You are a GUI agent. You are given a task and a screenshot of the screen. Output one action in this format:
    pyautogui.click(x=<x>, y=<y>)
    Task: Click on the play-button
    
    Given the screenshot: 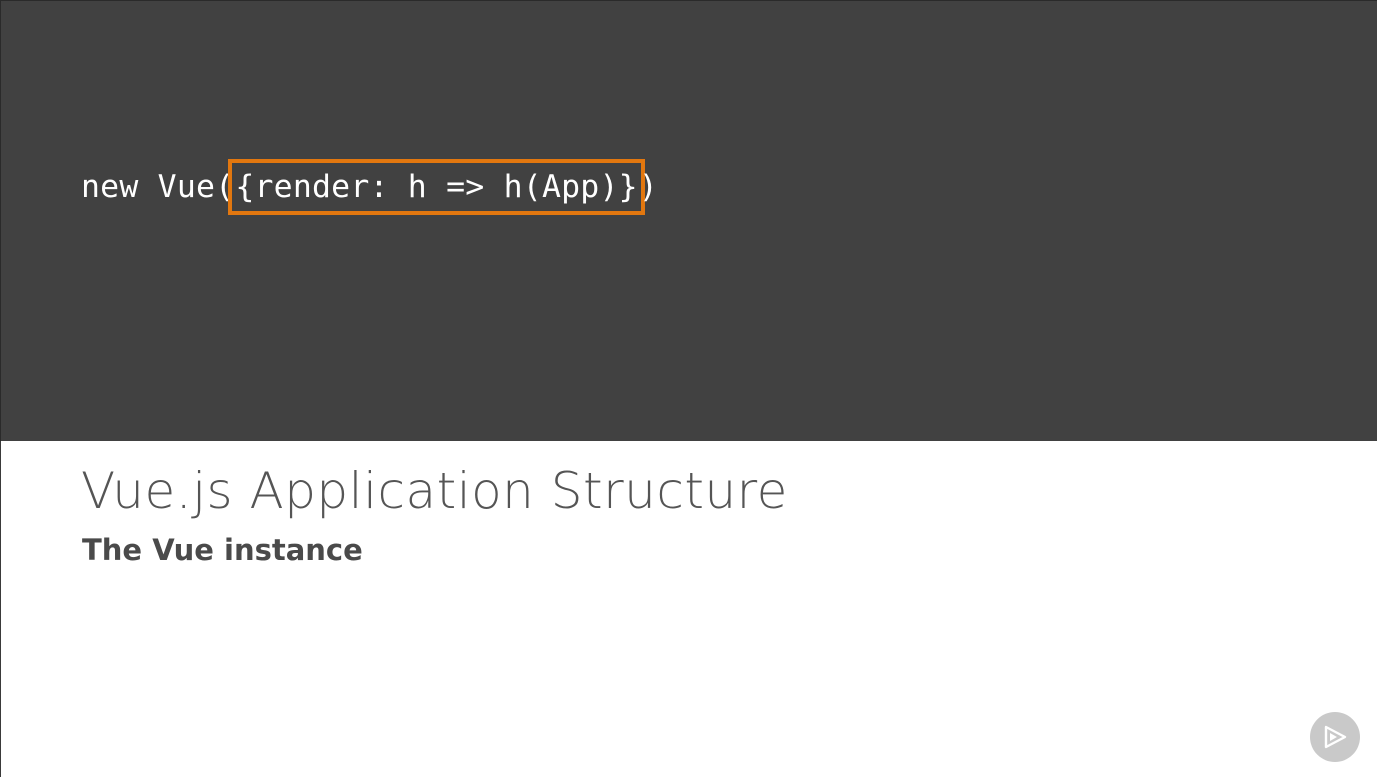 What is the action you would take?
    pyautogui.click(x=1335, y=737)
    